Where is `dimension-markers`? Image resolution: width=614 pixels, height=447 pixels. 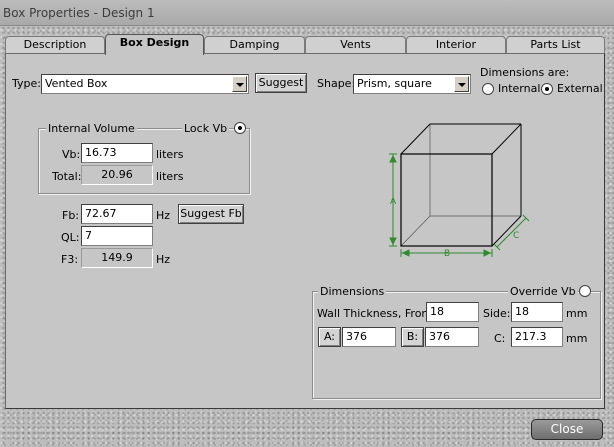 dimension-markers is located at coordinates (459, 205).